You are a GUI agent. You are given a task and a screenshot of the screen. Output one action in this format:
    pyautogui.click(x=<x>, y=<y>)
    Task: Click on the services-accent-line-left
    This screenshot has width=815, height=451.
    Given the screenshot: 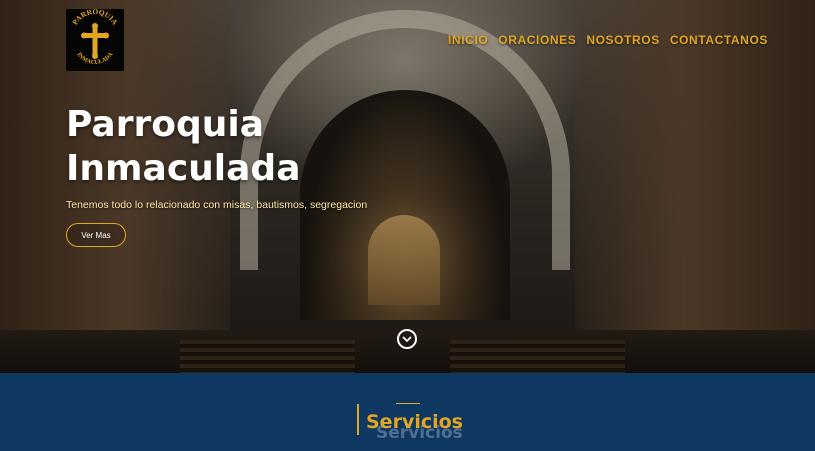 What is the action you would take?
    pyautogui.click(x=358, y=419)
    